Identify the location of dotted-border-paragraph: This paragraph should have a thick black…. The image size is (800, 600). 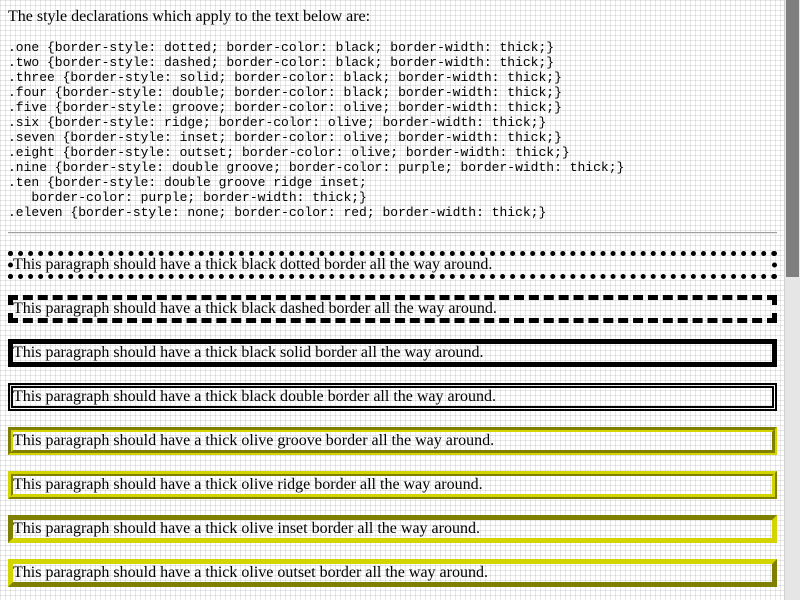
(392, 265).